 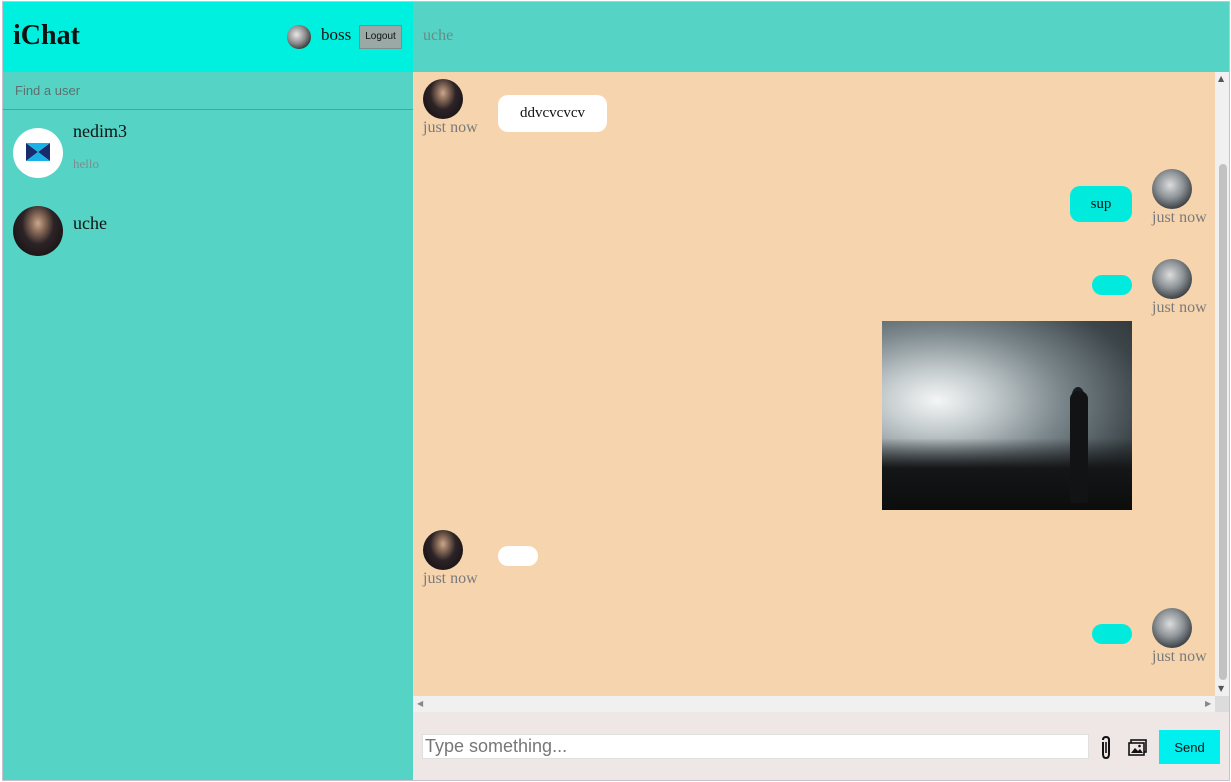 What do you see at coordinates (336, 34) in the screenshot?
I see `current-user-name: boss` at bounding box center [336, 34].